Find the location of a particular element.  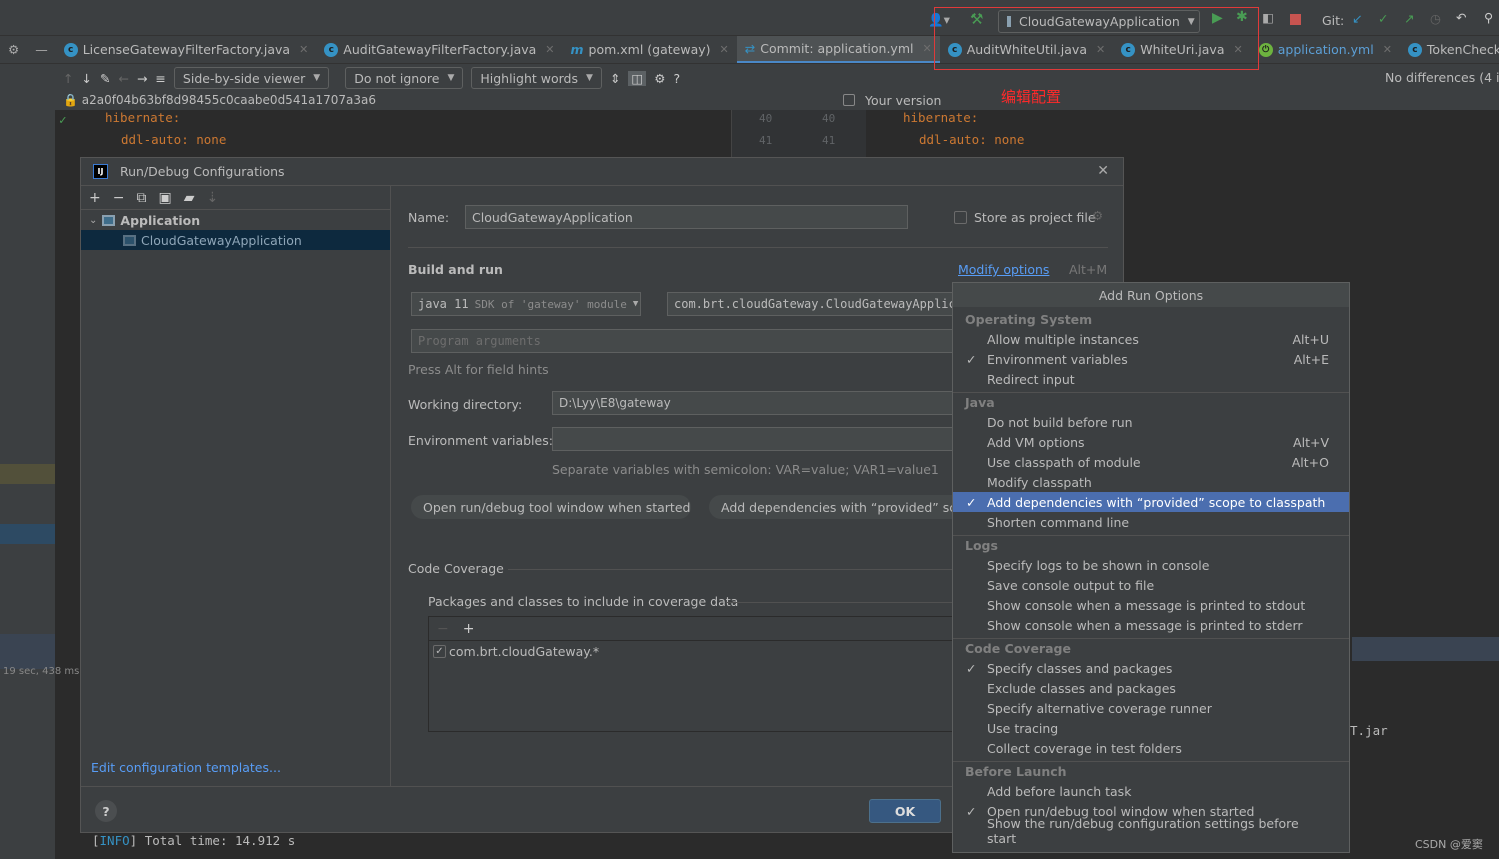

line-number: 40 is located at coordinates (766, 118).